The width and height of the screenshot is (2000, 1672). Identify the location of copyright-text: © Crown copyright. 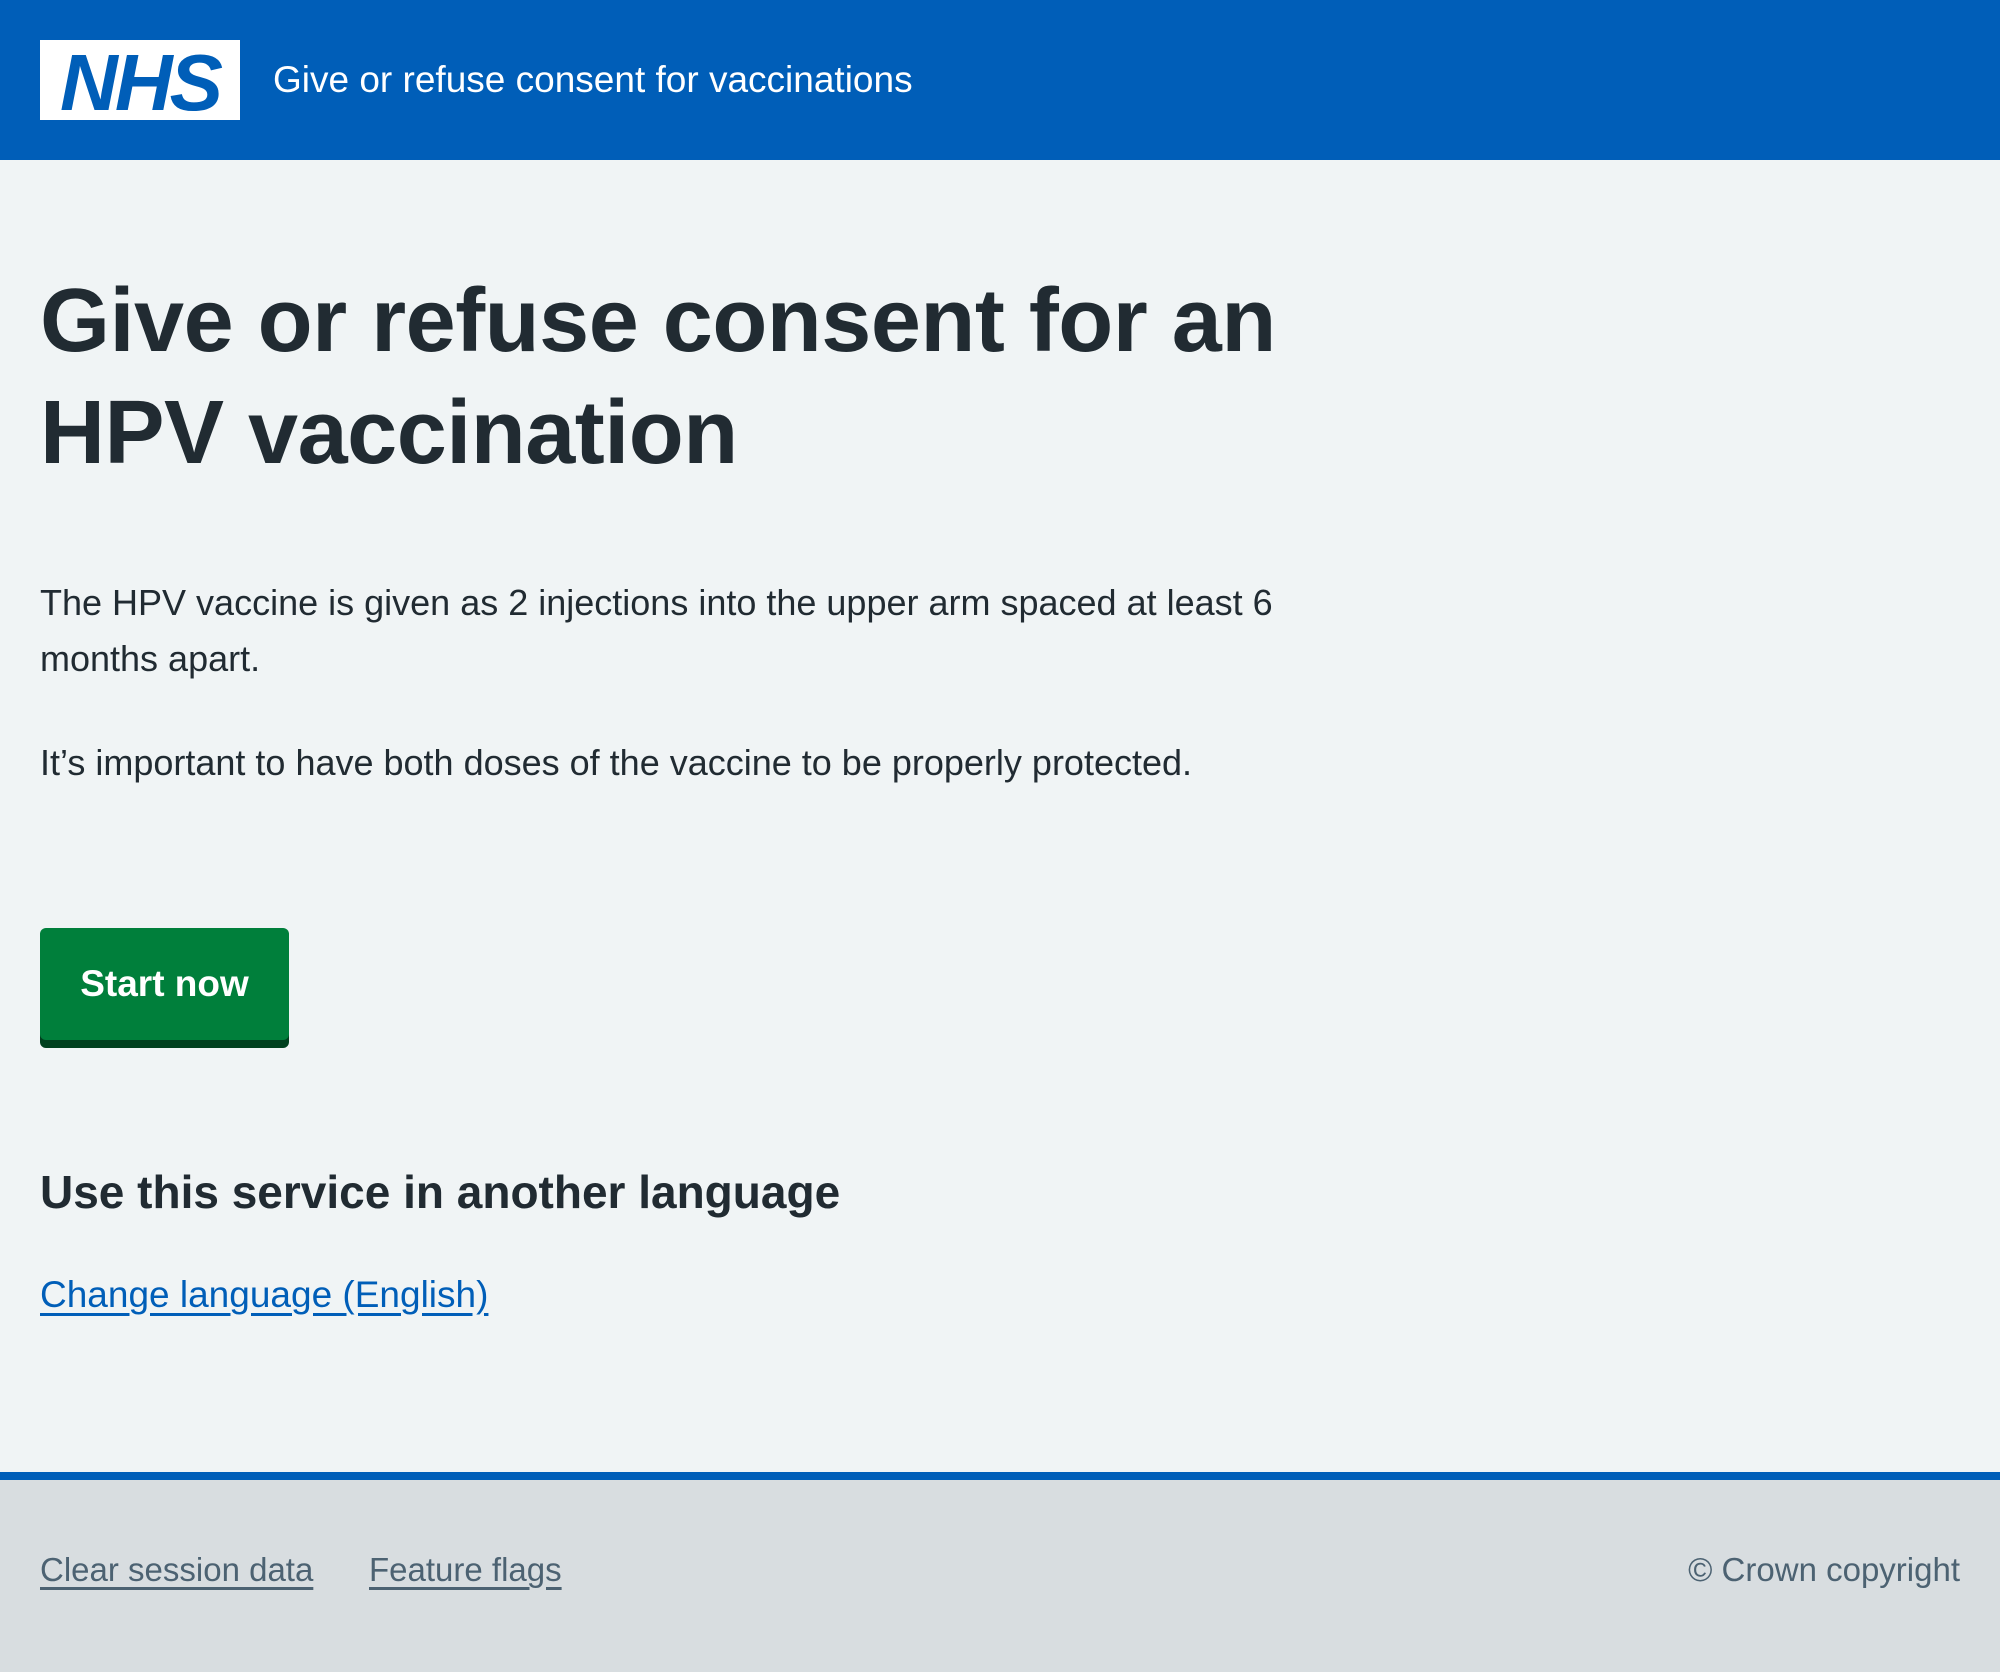
(1824, 1569).